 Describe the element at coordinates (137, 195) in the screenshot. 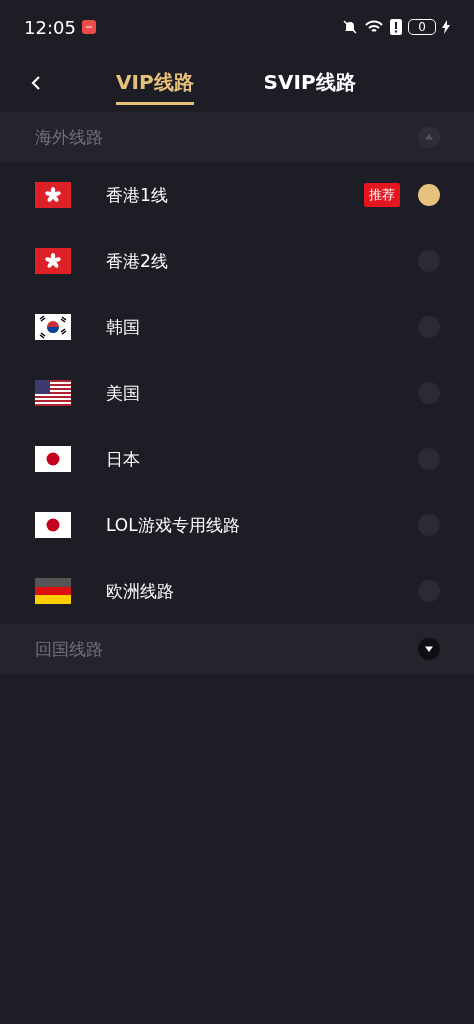

I see `line-name: 香港1线` at that location.